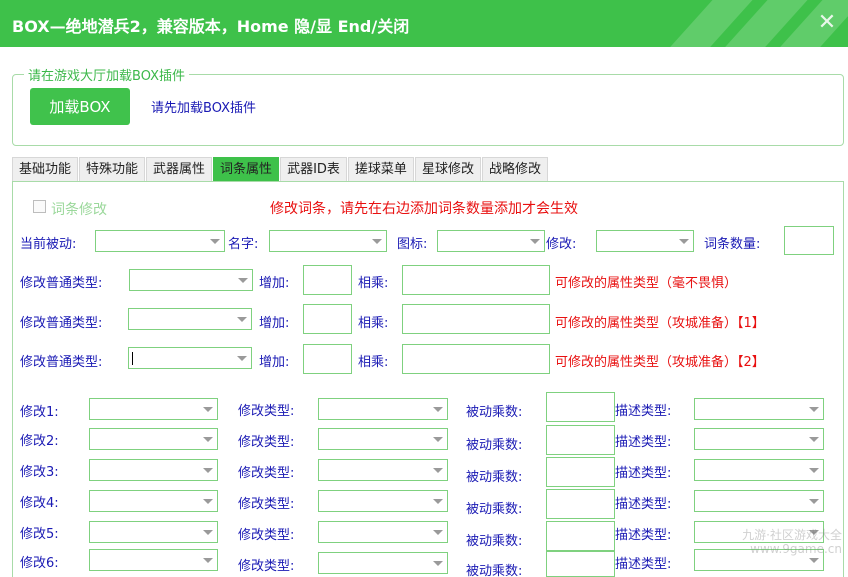 Image resolution: width=848 pixels, height=577 pixels. I want to click on icon-label: 图标:, so click(412, 244).